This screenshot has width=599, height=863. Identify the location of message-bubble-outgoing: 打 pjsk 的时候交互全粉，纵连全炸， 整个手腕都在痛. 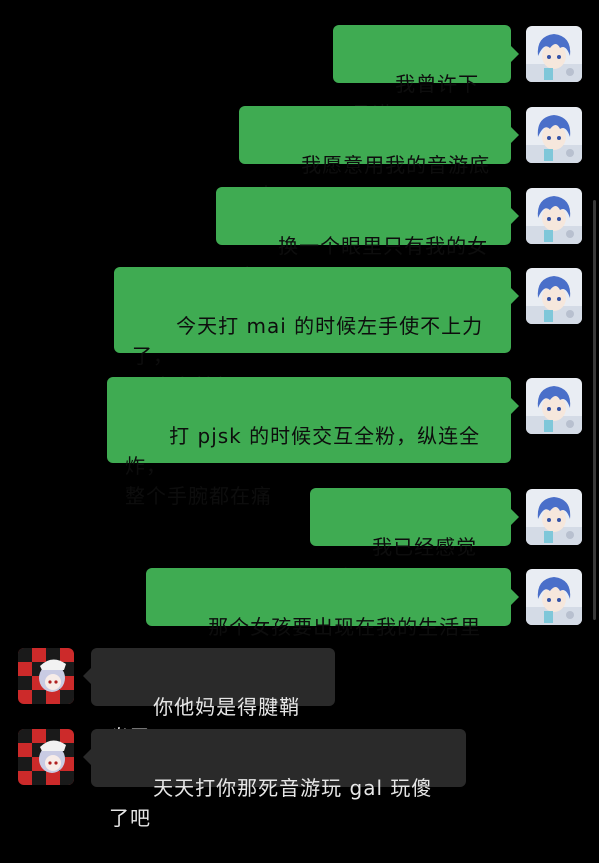
(309, 442).